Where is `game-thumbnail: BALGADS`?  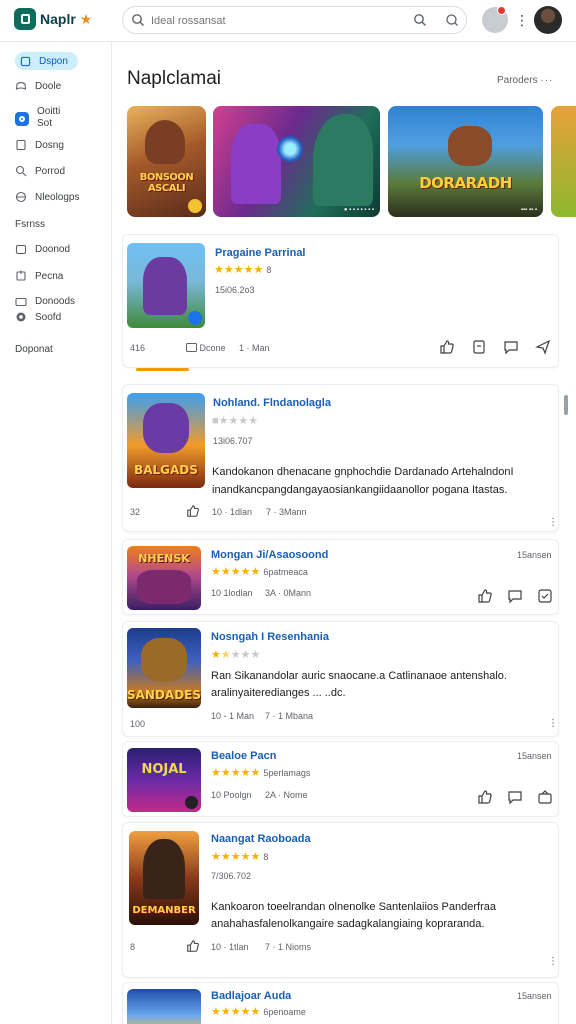
game-thumbnail: BALGADS is located at coordinates (166, 440).